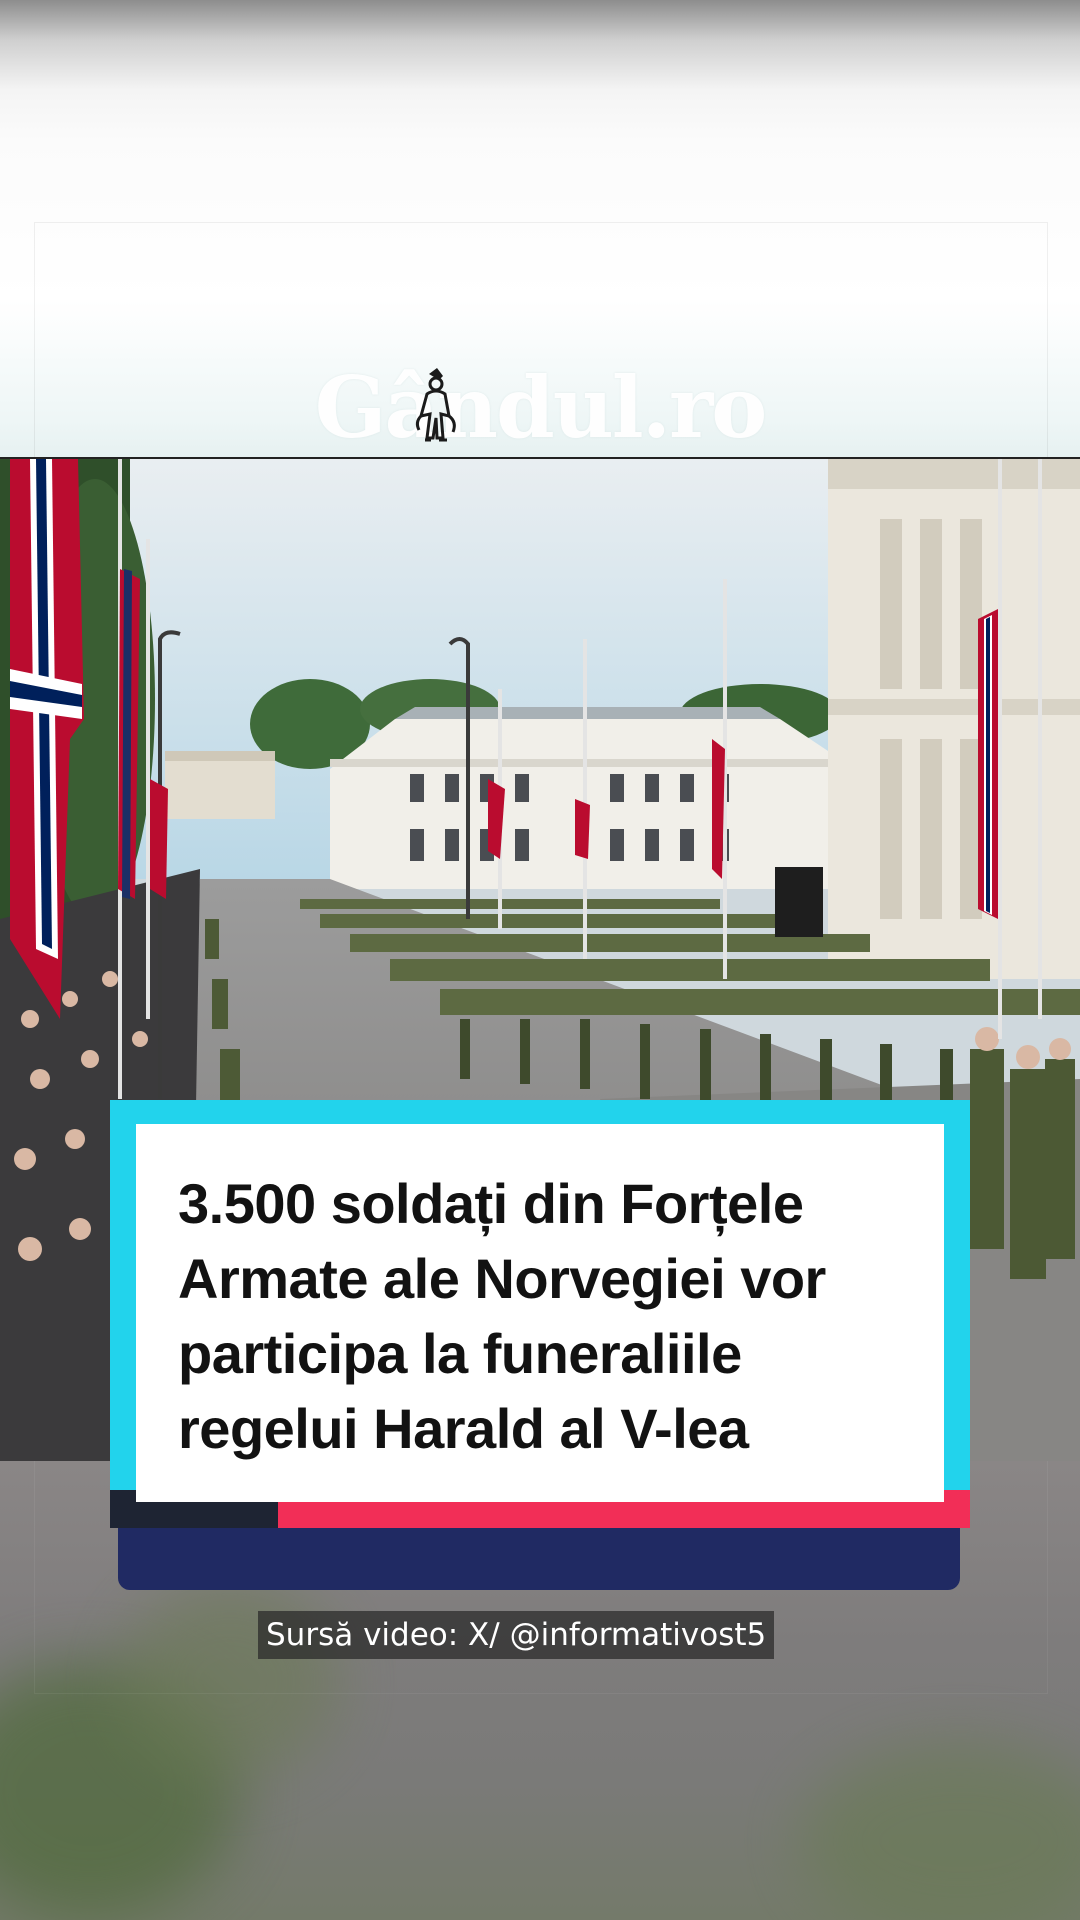  What do you see at coordinates (541, 405) in the screenshot?
I see `brand-logo: Gândul.ro` at bounding box center [541, 405].